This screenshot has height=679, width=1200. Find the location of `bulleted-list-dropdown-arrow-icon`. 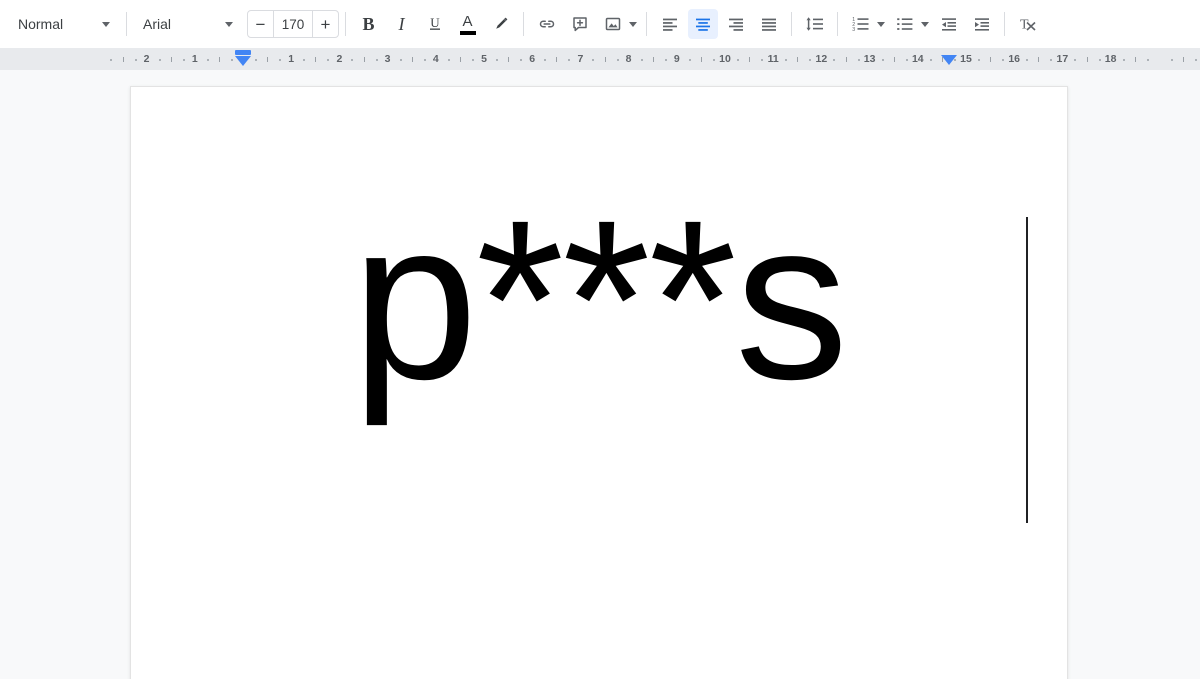

bulleted-list-dropdown-arrow-icon is located at coordinates (925, 24).